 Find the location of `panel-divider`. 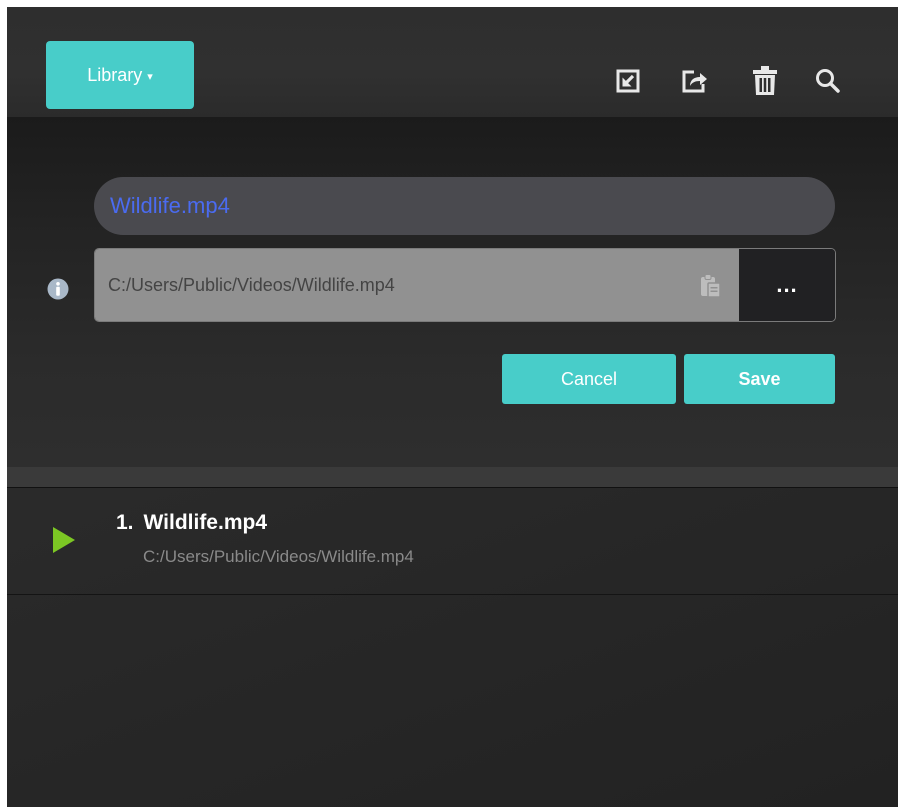

panel-divider is located at coordinates (452, 477).